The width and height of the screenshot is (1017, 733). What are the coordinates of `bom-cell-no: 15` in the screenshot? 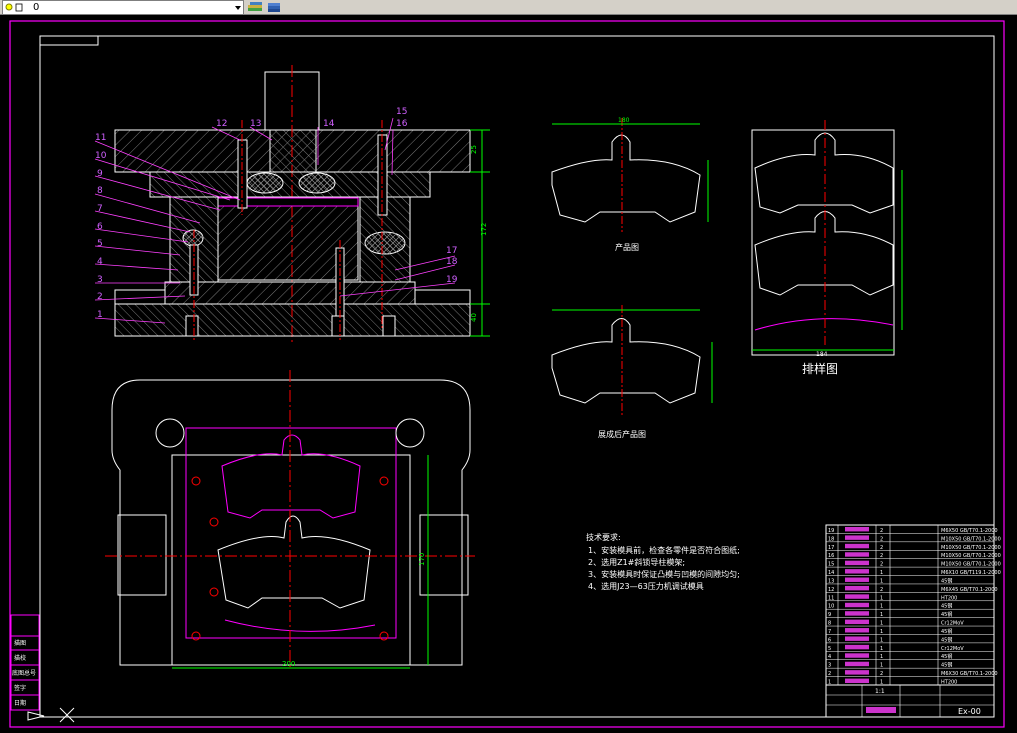 It's located at (831, 565).